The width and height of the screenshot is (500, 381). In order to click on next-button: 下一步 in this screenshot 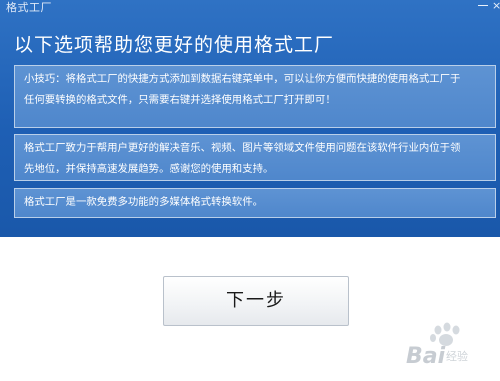, I will do `click(256, 301)`.